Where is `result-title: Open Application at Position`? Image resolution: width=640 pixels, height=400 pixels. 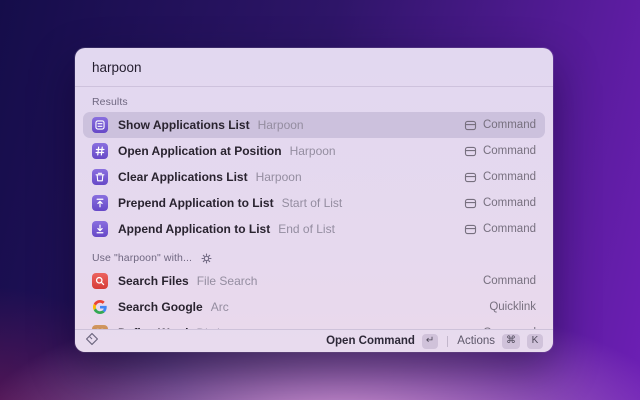 result-title: Open Application at Position is located at coordinates (200, 151).